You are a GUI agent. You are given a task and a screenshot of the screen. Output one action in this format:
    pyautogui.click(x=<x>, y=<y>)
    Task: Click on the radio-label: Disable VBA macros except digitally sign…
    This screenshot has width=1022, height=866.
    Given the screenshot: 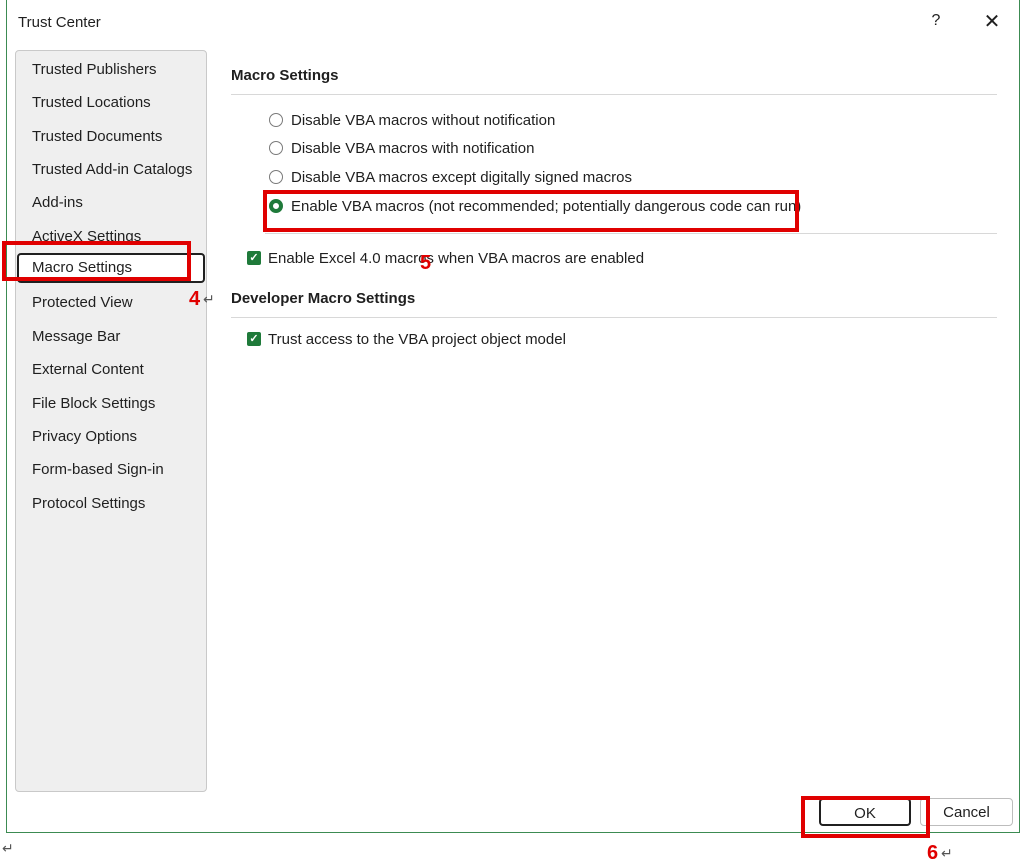 What is the action you would take?
    pyautogui.click(x=461, y=177)
    